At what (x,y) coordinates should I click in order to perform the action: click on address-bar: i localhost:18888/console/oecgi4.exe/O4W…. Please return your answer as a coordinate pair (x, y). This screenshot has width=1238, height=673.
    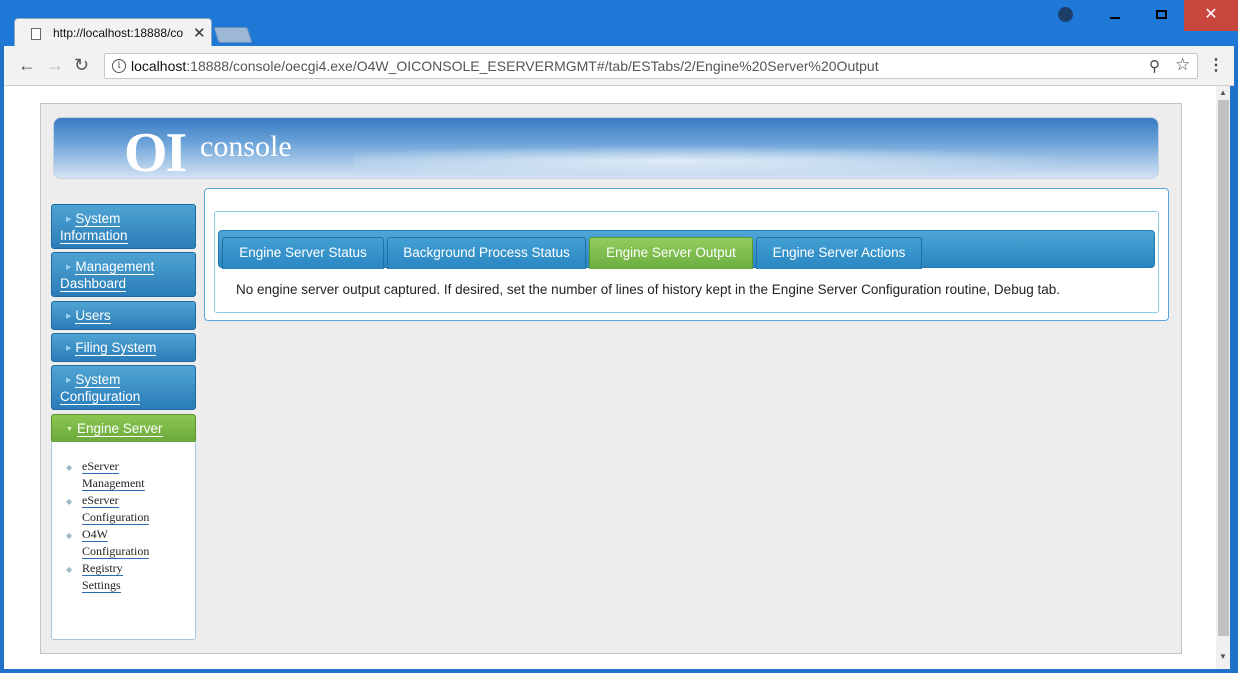
    Looking at the image, I should click on (651, 66).